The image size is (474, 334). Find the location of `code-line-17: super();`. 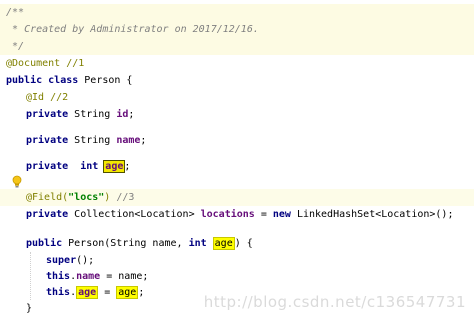

code-line-17: super(); is located at coordinates (237, 260).